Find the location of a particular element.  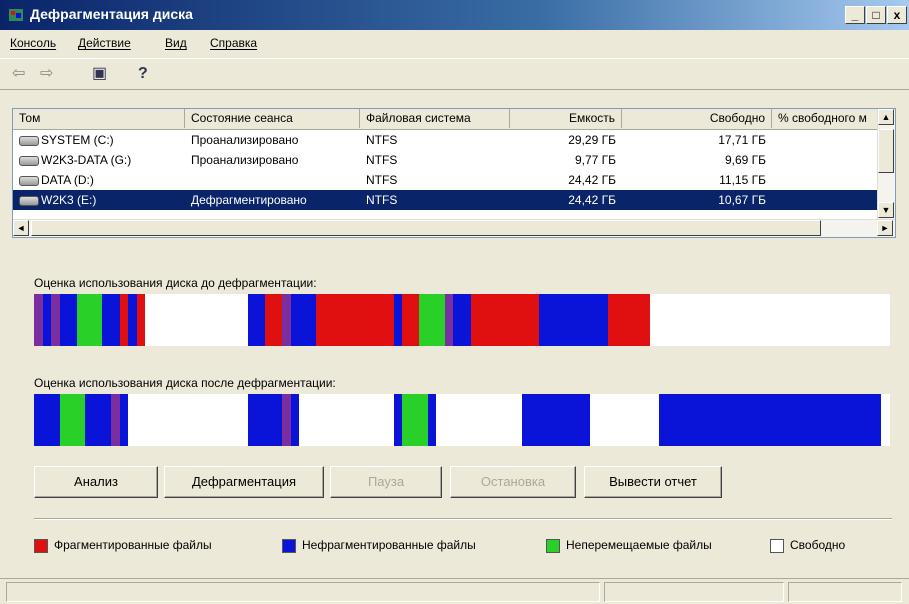

volume-free: 9,69 ГБ is located at coordinates (745, 160).